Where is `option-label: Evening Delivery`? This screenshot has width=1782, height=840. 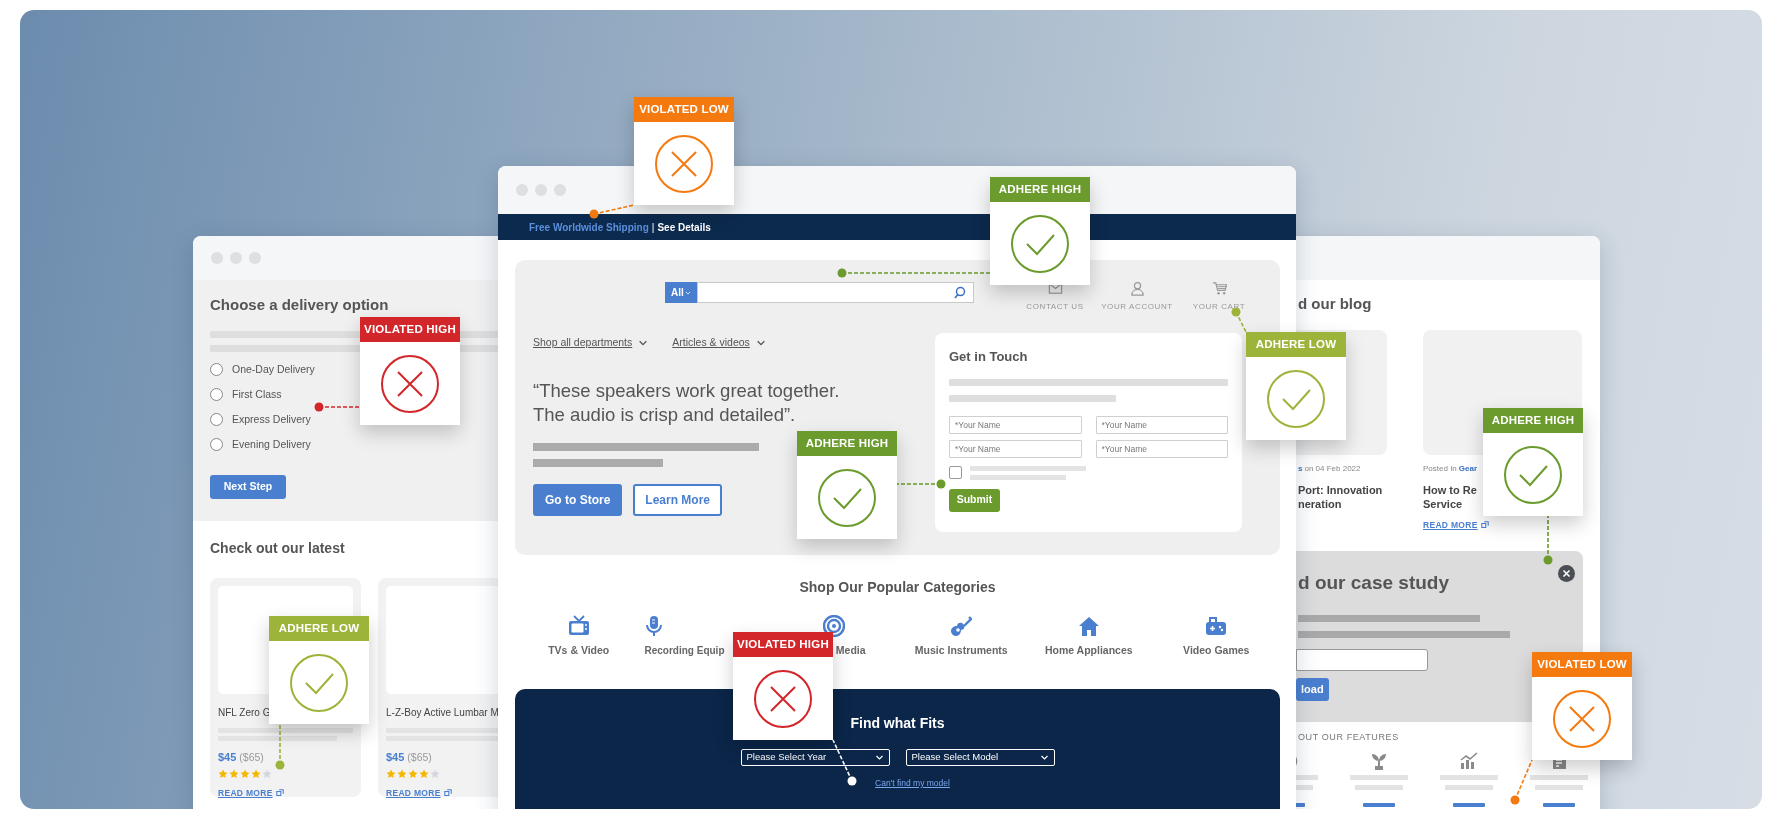
option-label: Evening Delivery is located at coordinates (271, 444).